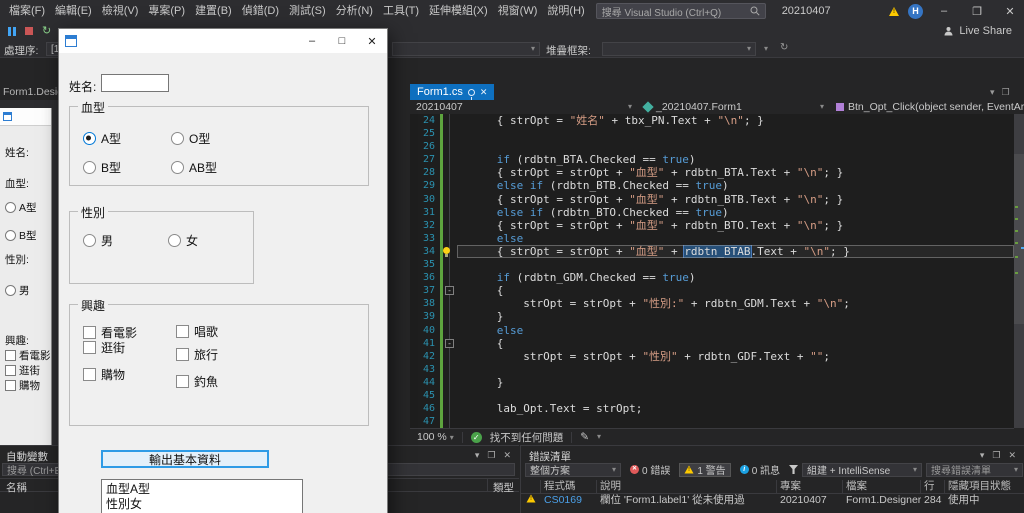 Image resolution: width=1024 pixels, height=513 pixels. I want to click on designer-radio: B型, so click(21, 235).